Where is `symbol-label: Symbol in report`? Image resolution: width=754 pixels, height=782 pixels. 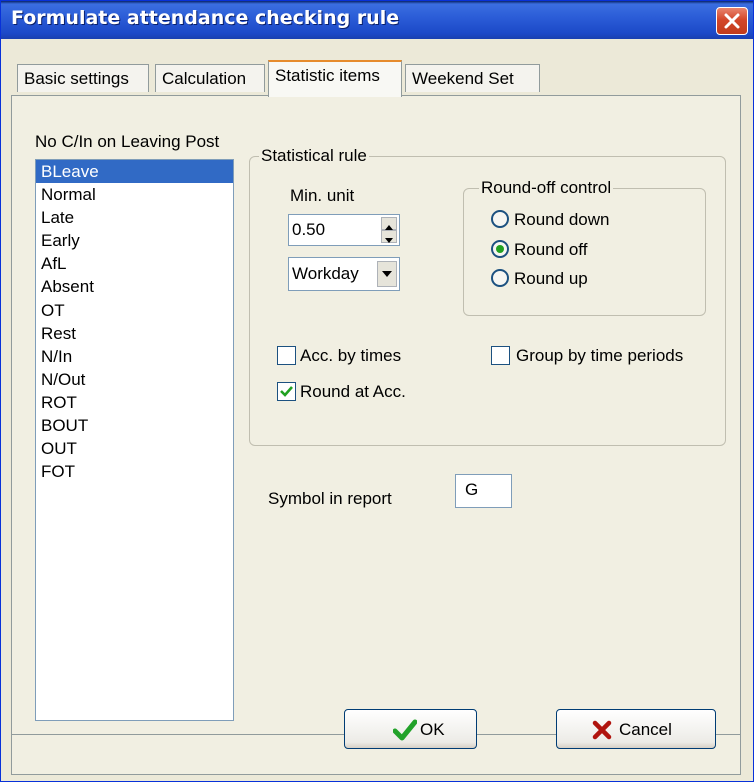
symbol-label: Symbol in report is located at coordinates (330, 498).